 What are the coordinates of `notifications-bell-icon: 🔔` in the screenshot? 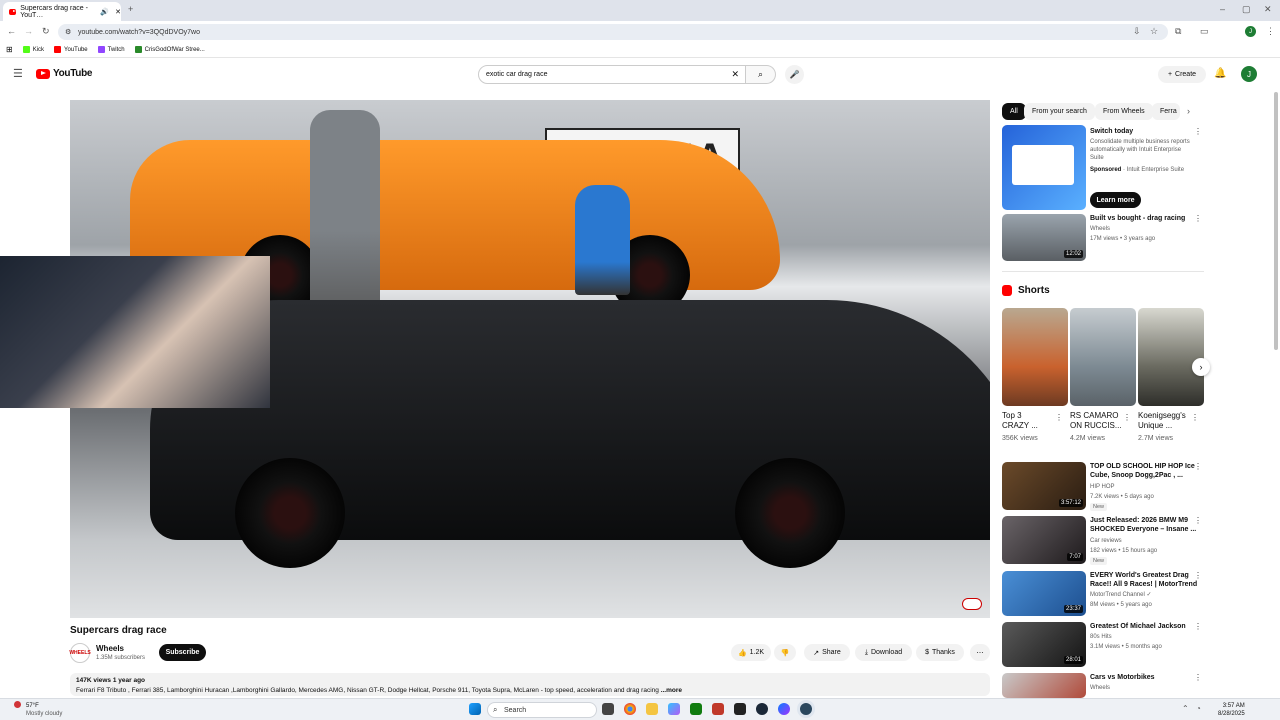 It's located at (1220, 74).